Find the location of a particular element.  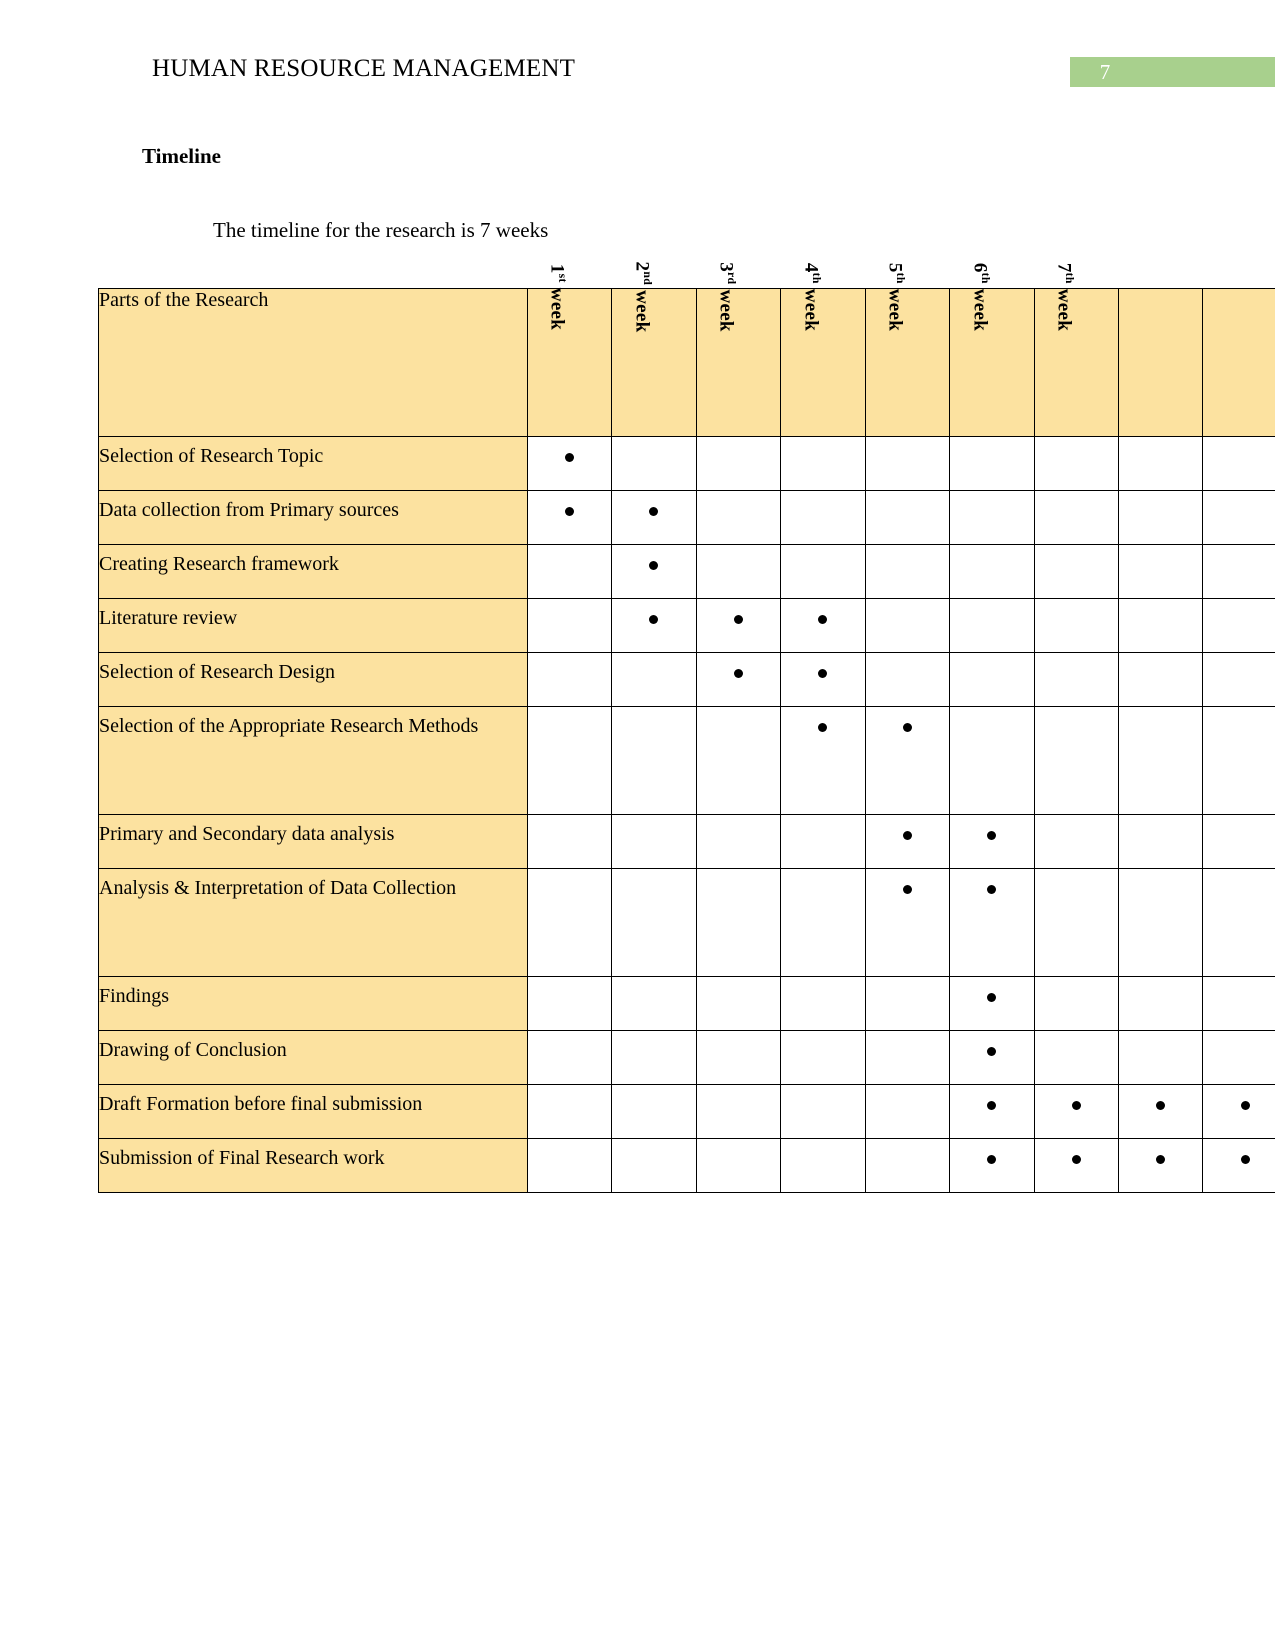

task-label: Selection of Research Topic is located at coordinates (313, 463).